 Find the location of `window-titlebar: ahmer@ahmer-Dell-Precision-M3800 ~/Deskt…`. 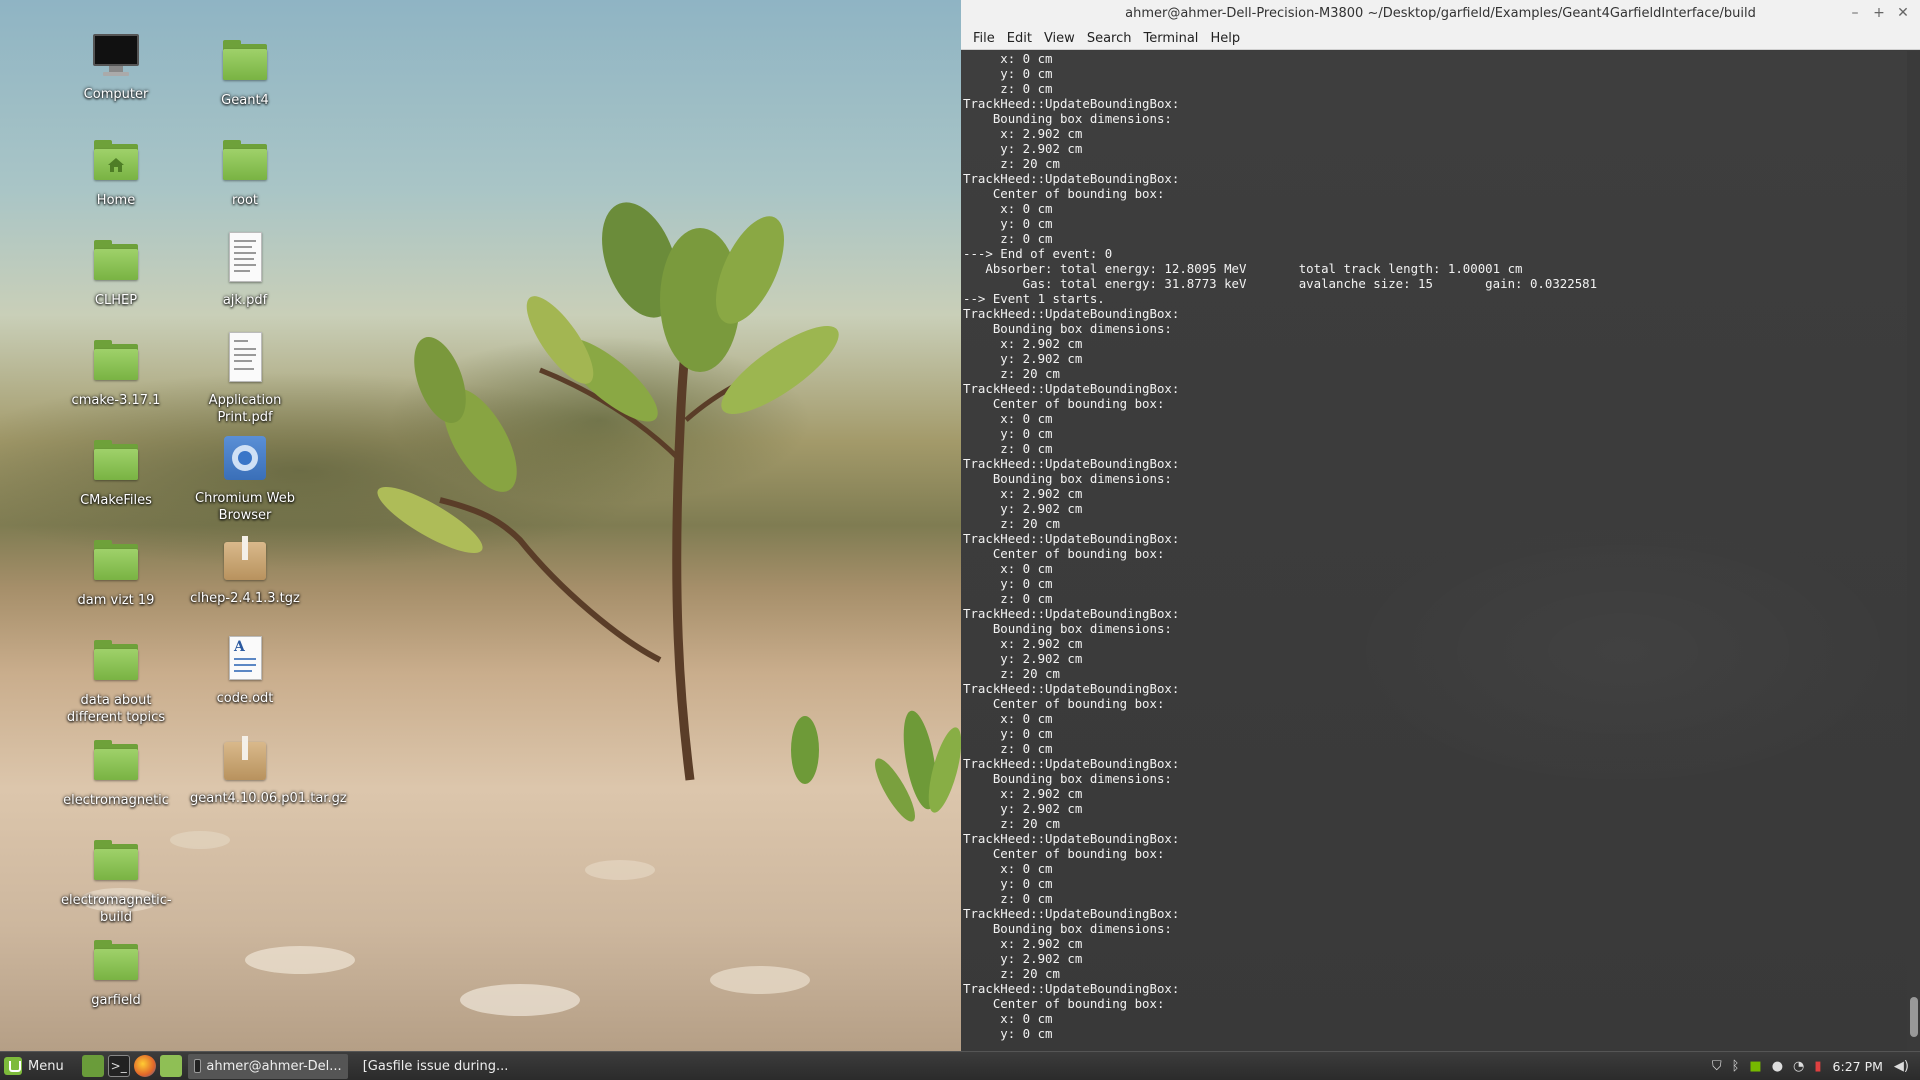

window-titlebar: ahmer@ahmer-Dell-Precision-M3800 ~/Deskt… is located at coordinates (1440, 14).